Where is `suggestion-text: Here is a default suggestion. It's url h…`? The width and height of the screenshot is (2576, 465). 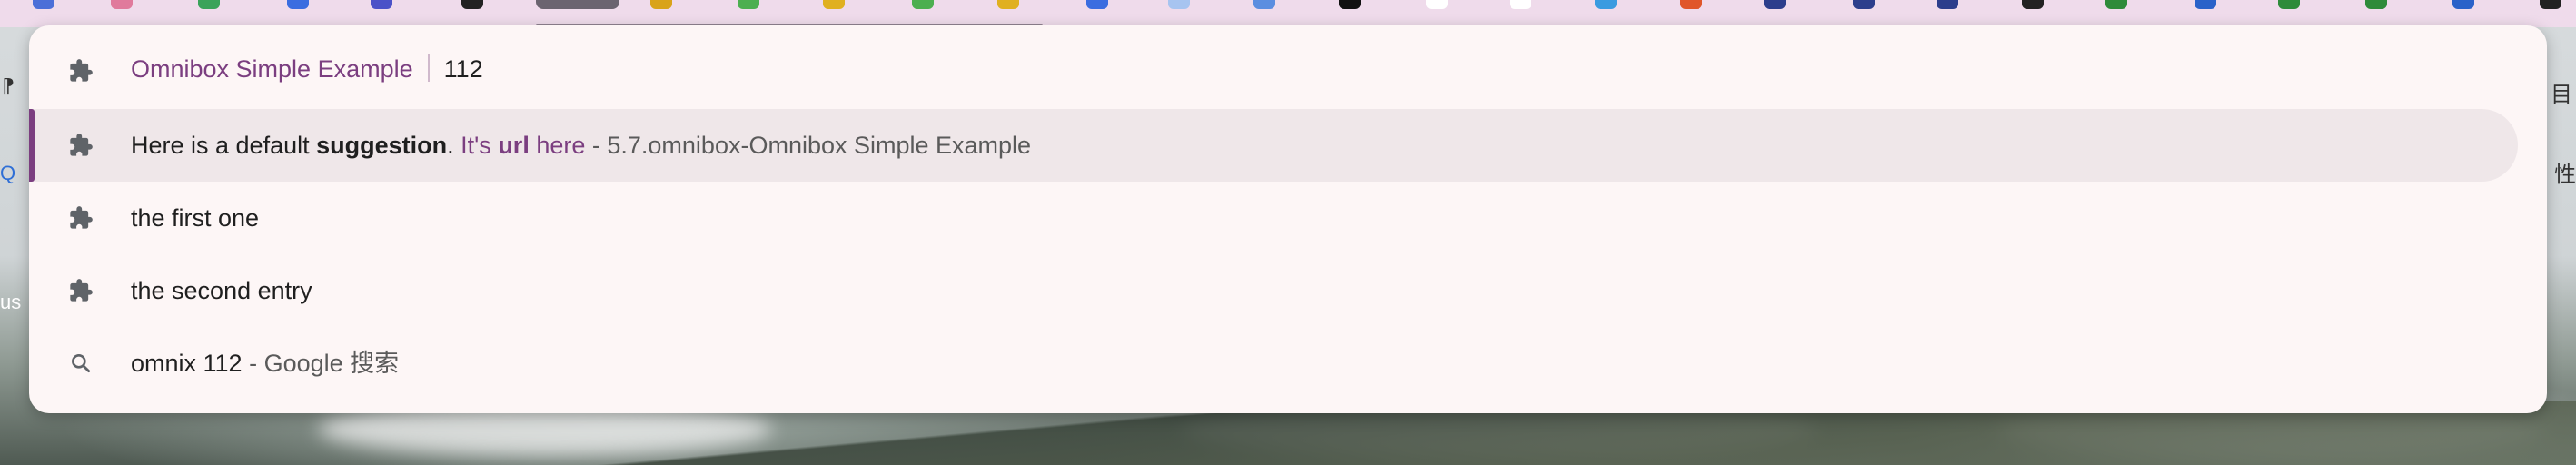
suggestion-text: Here is a default suggestion. It's url h… is located at coordinates (581, 145).